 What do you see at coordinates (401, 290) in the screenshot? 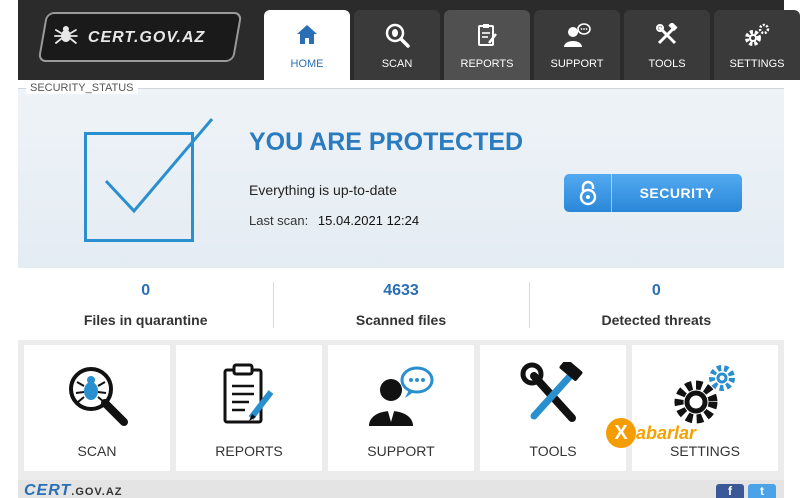
I see `stat-value: 4633` at bounding box center [401, 290].